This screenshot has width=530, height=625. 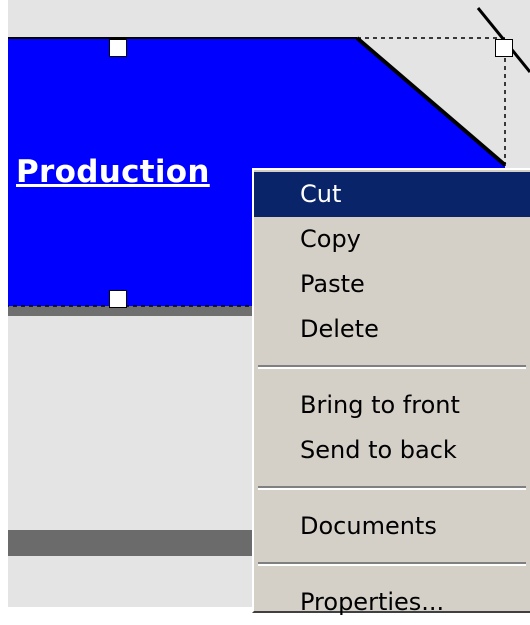 I want to click on resize-handle-bottom, so click(x=118, y=299).